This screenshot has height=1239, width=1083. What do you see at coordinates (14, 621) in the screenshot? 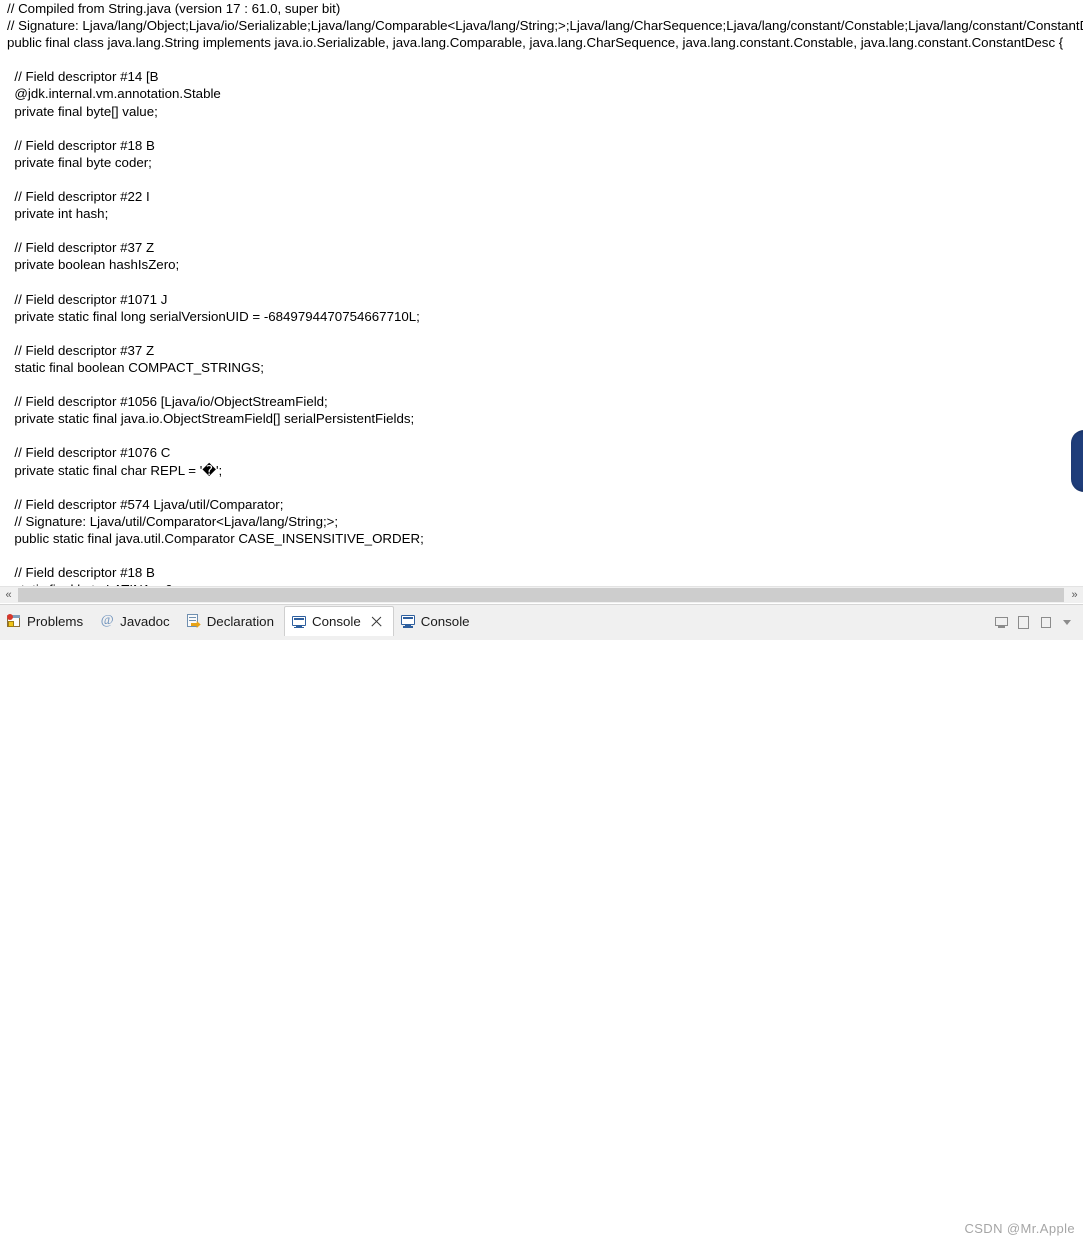
I see `problems-icon` at bounding box center [14, 621].